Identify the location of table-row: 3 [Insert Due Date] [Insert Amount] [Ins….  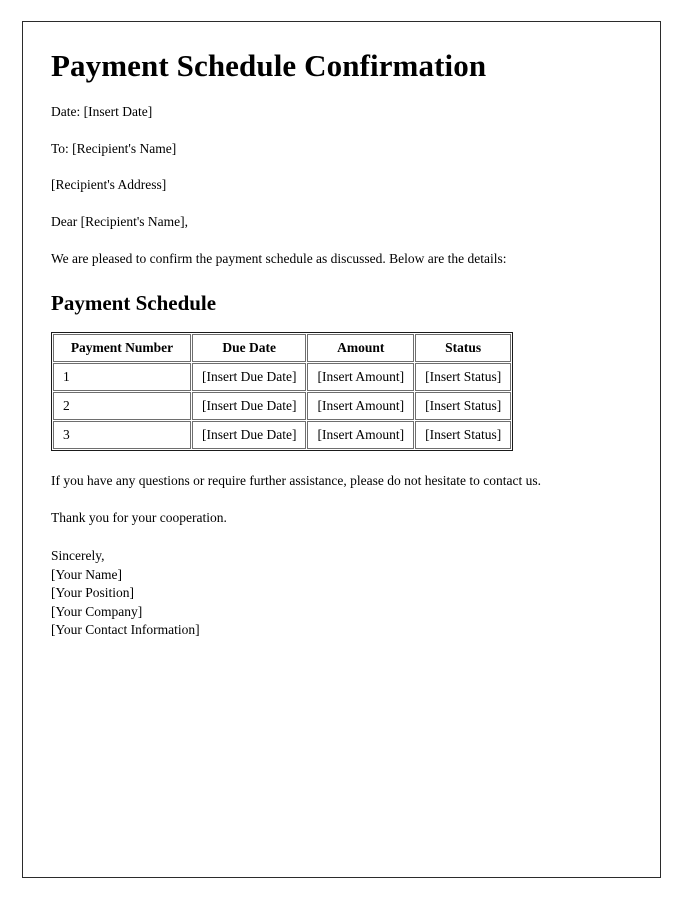
(282, 435).